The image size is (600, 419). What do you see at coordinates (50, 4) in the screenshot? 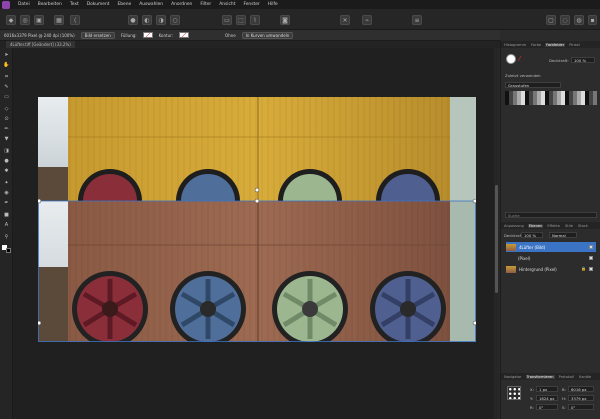
I see `menu-bearbeiten: Bearbeiten` at bounding box center [50, 4].